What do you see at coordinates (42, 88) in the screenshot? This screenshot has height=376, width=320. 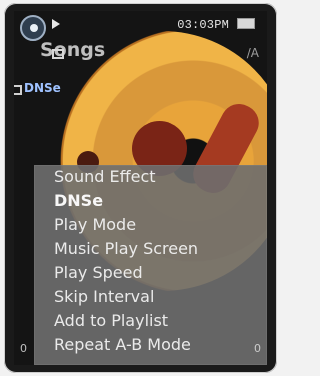 I see `header-subtitle: DNSe` at bounding box center [42, 88].